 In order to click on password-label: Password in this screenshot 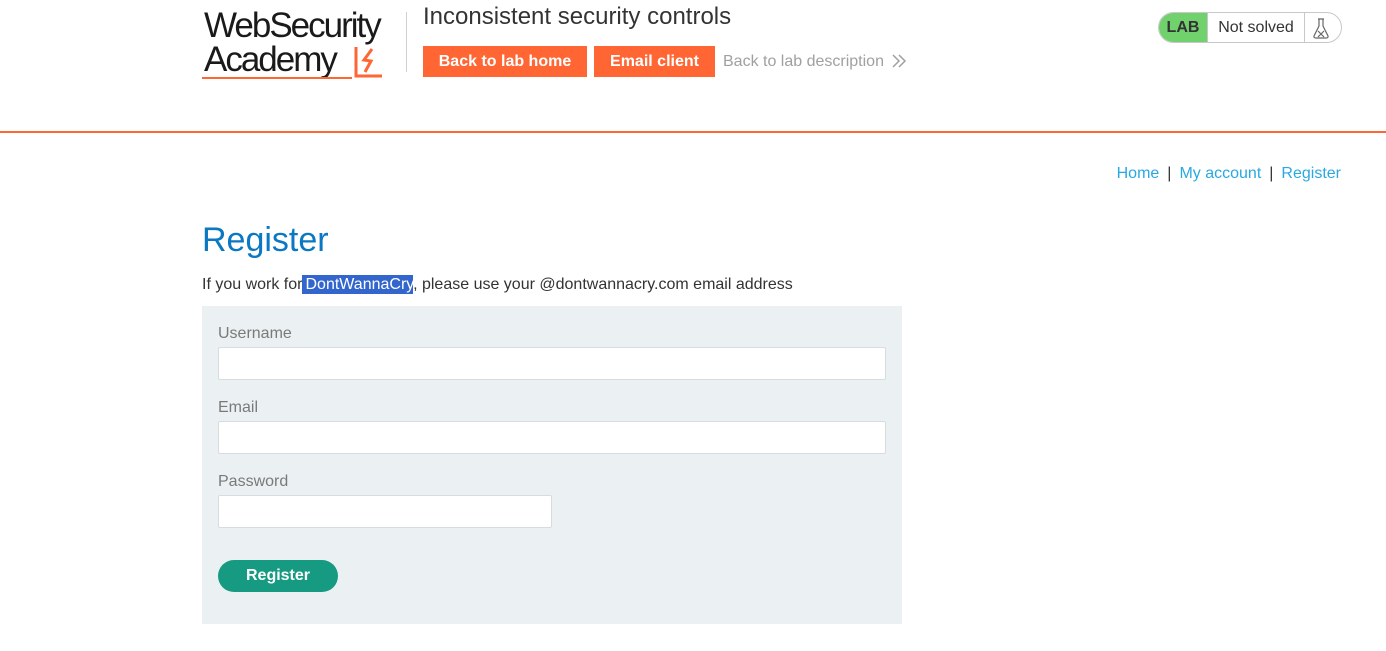, I will do `click(253, 481)`.